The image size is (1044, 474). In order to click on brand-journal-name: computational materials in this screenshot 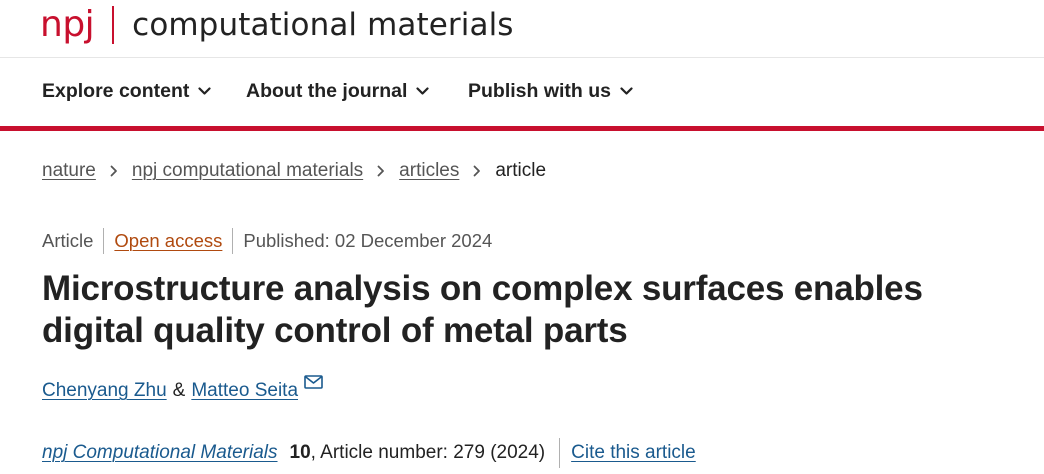, I will do `click(323, 24)`.